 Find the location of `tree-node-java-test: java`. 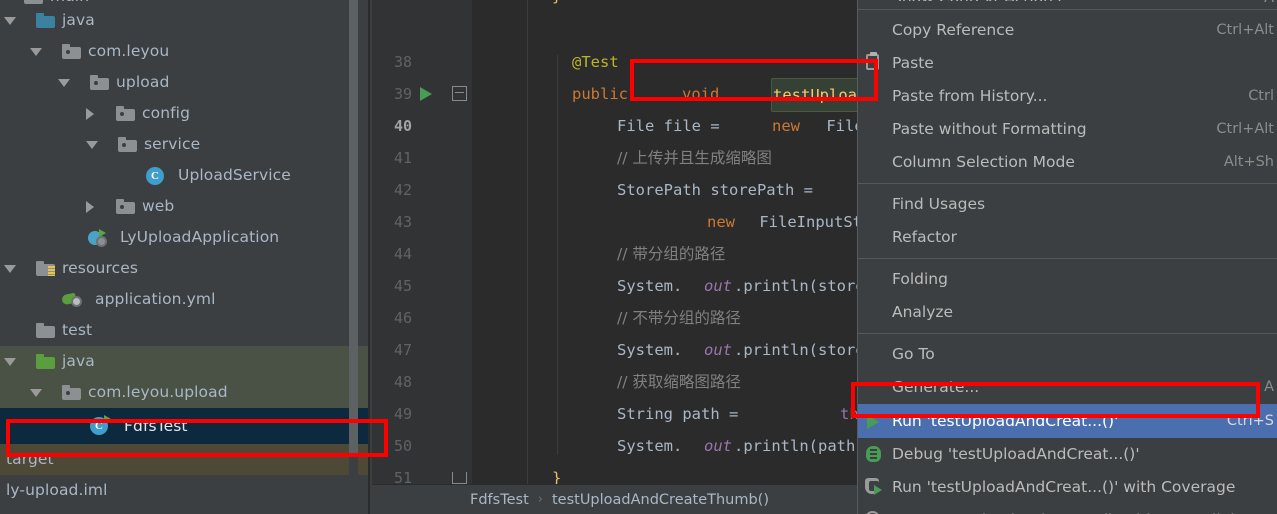

tree-node-java-test: java is located at coordinates (185, 361).